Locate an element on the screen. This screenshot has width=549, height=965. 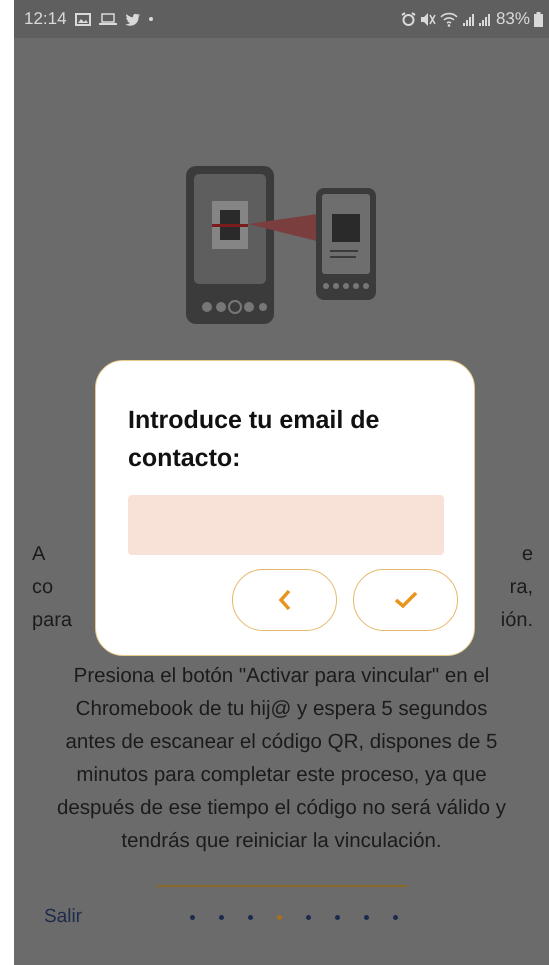
dot-icon is located at coordinates (150, 19).